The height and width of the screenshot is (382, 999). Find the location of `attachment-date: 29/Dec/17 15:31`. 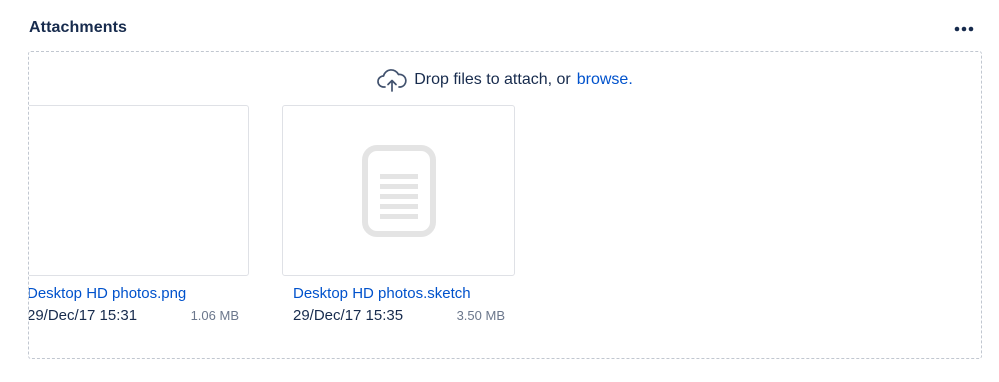

attachment-date: 29/Dec/17 15:31 is located at coordinates (83, 315).